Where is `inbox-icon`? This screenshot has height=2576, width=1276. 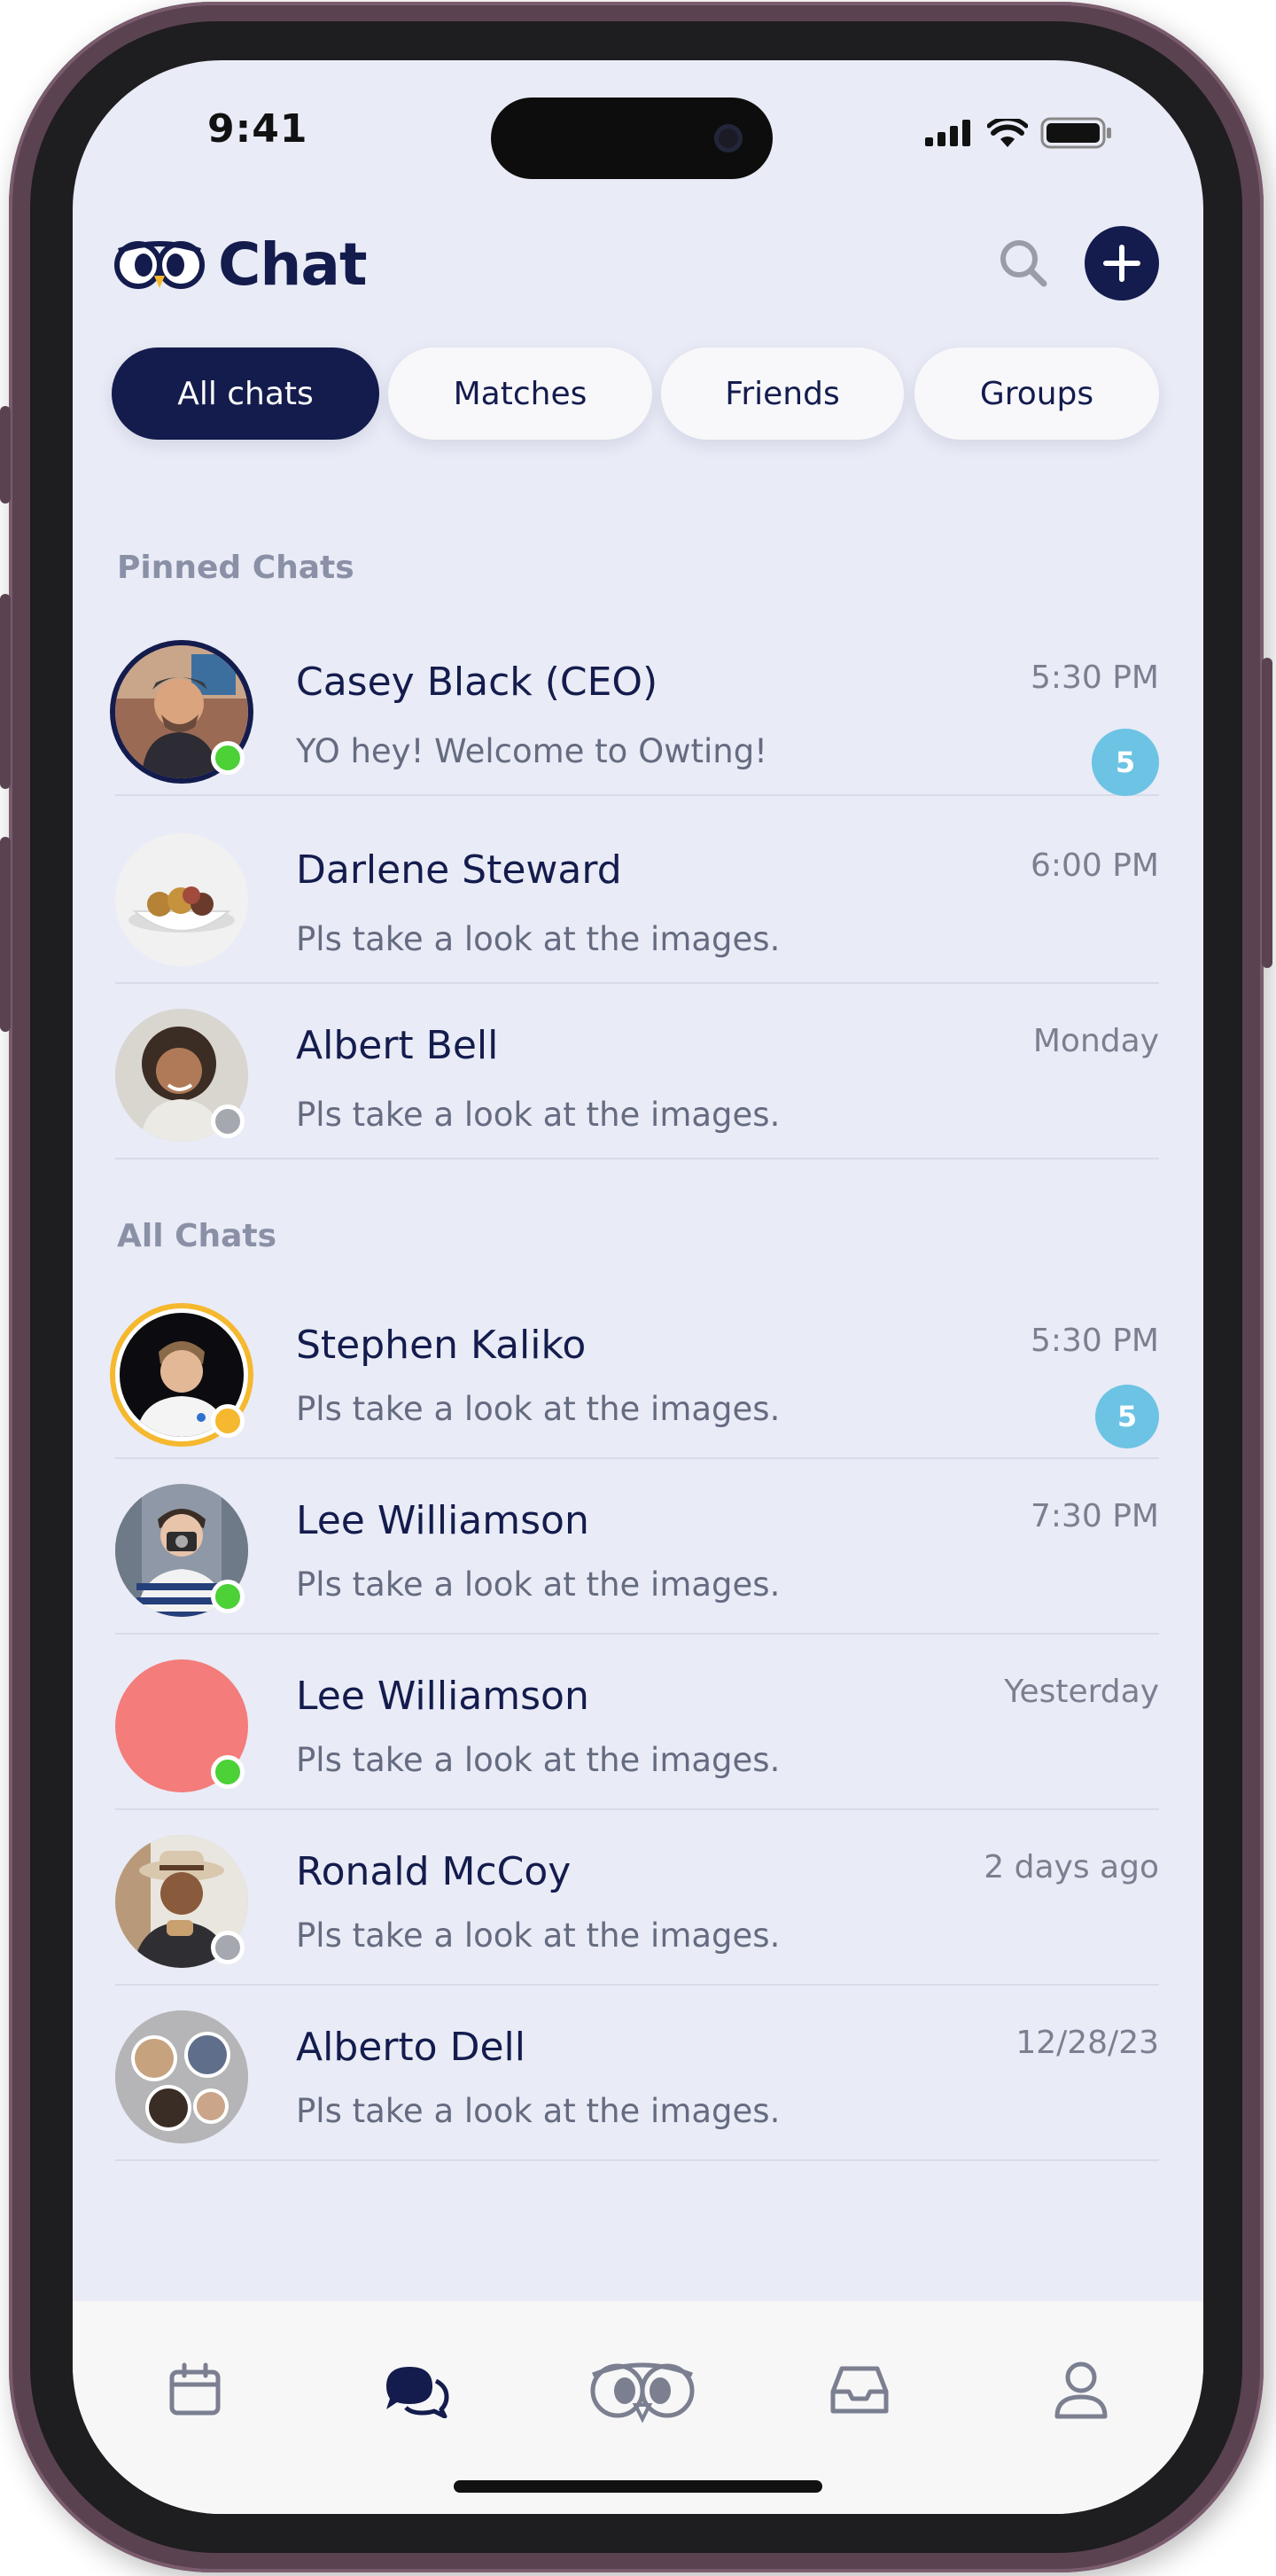 inbox-icon is located at coordinates (859, 2390).